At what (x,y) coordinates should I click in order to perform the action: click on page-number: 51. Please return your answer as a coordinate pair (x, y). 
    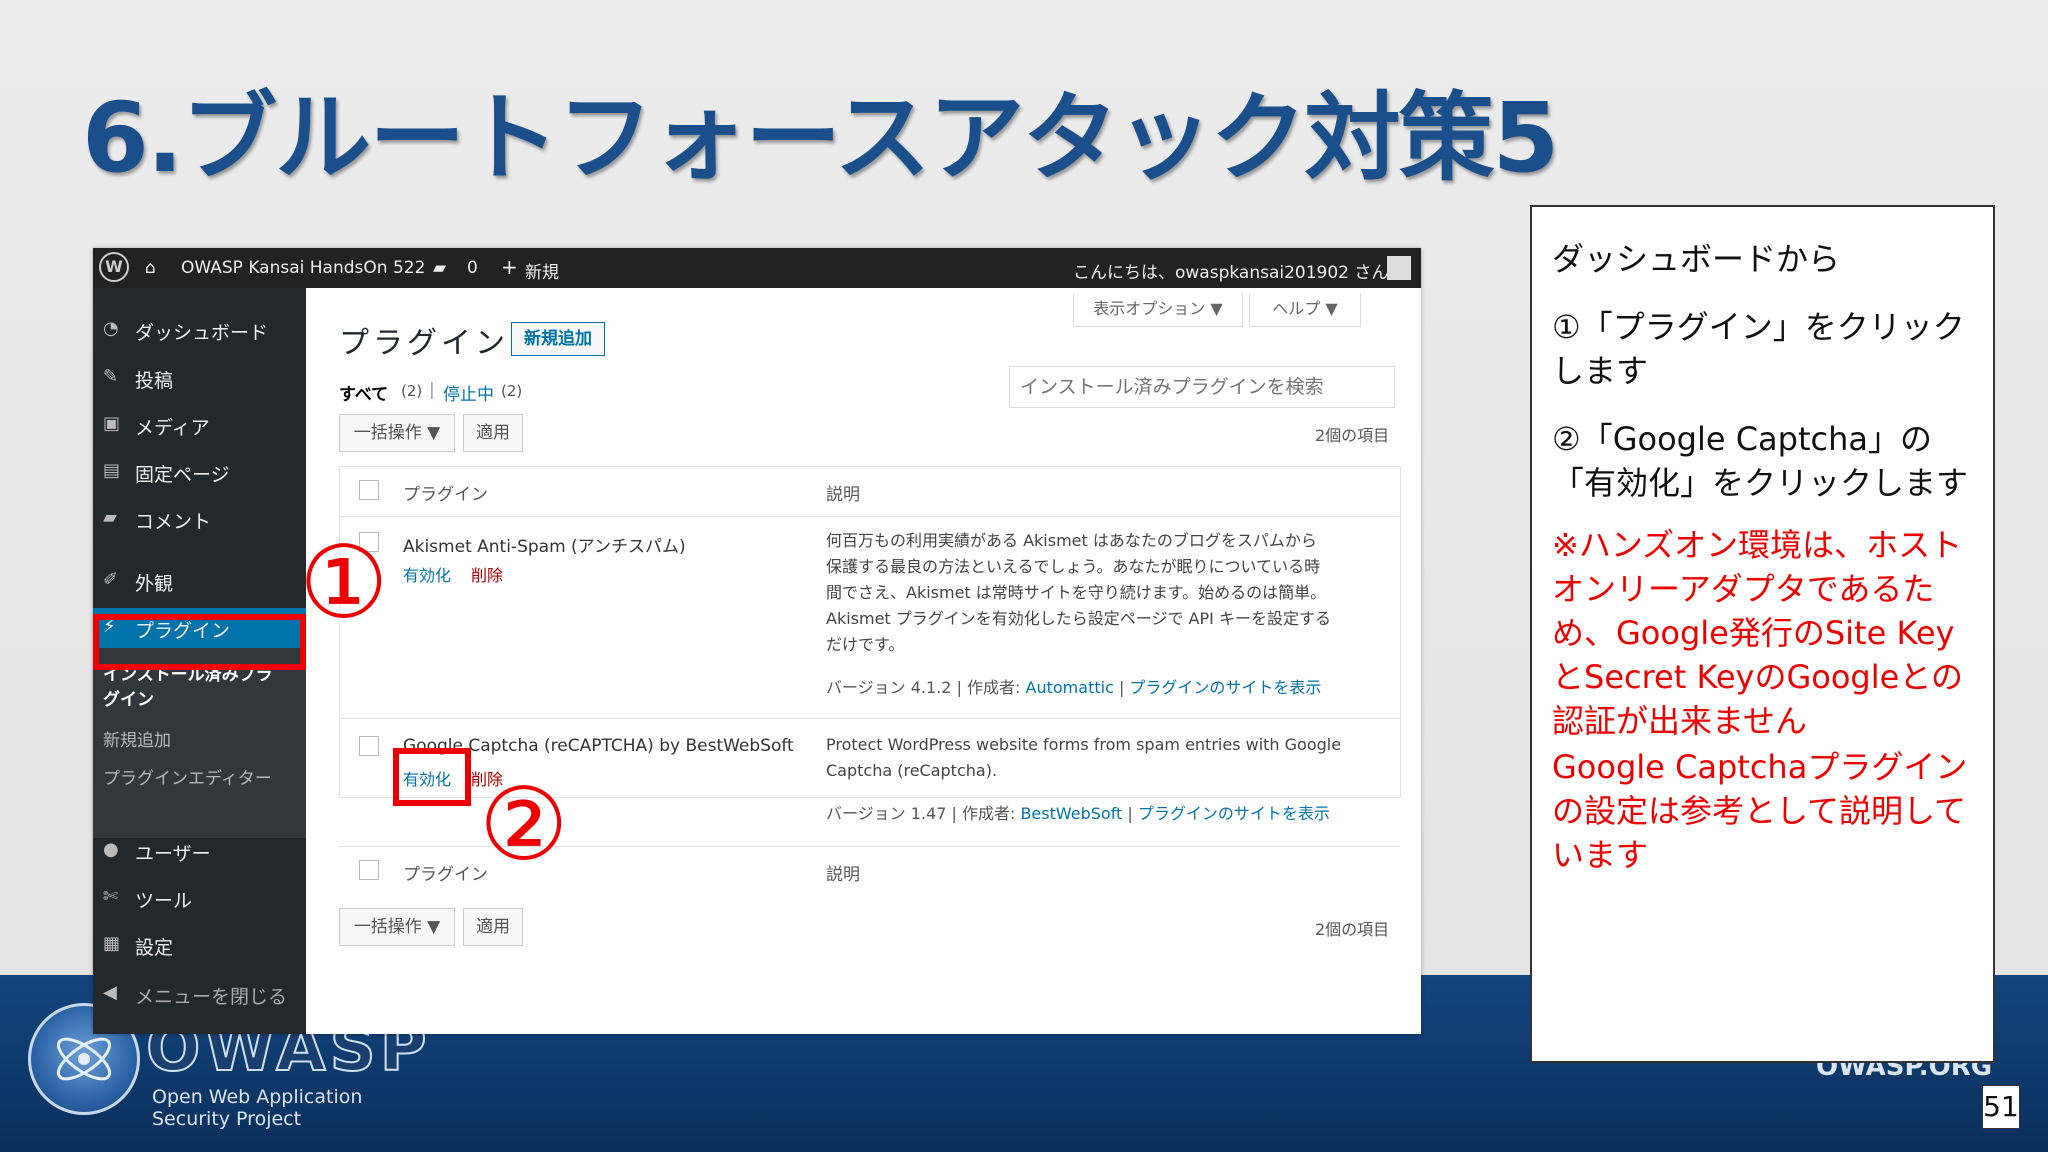
    Looking at the image, I should click on (2001, 1107).